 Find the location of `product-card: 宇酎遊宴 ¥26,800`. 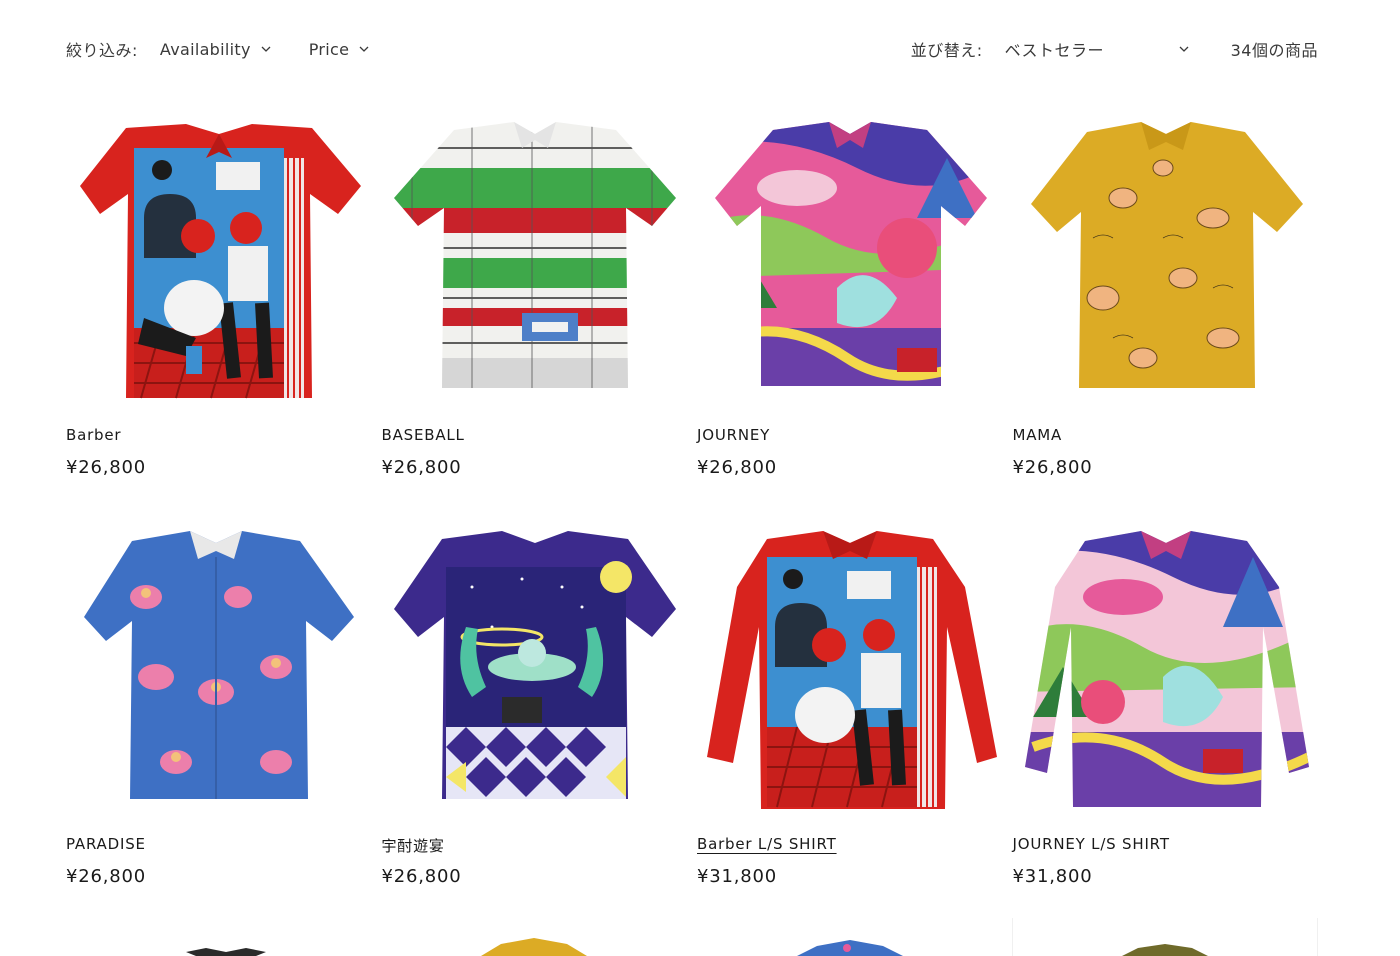

product-card: 宇酎遊宴 ¥26,800 is located at coordinates (535, 721).